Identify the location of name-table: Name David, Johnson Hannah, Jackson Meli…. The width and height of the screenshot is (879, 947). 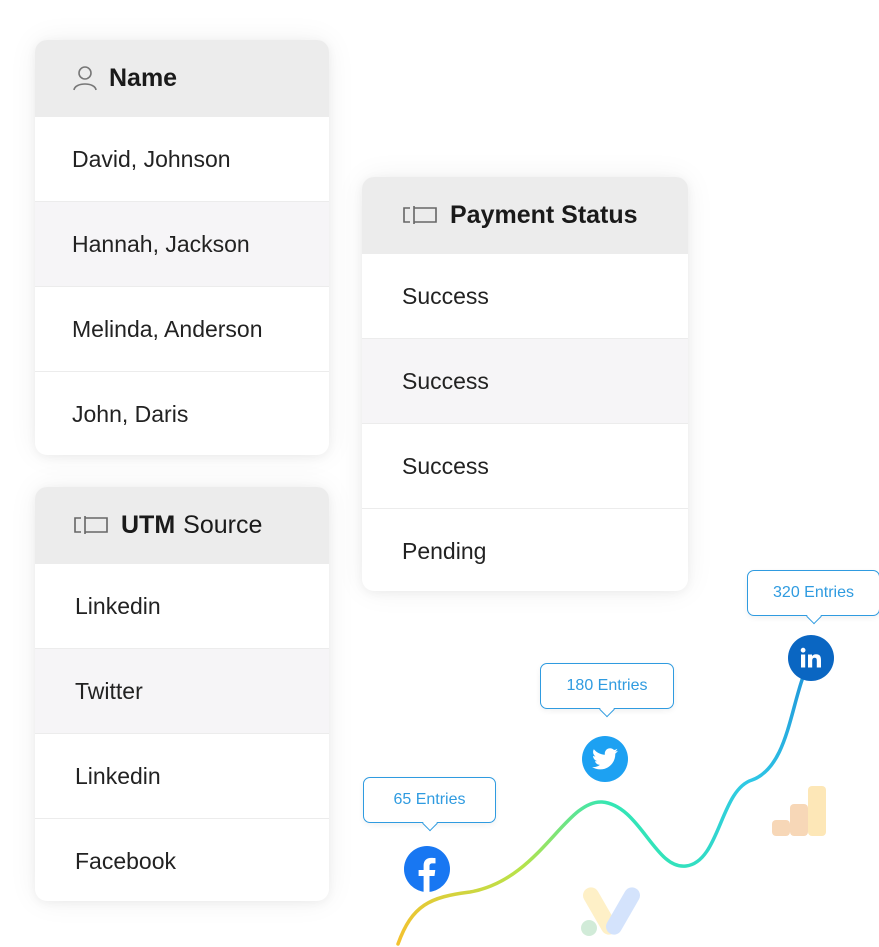
(182, 247).